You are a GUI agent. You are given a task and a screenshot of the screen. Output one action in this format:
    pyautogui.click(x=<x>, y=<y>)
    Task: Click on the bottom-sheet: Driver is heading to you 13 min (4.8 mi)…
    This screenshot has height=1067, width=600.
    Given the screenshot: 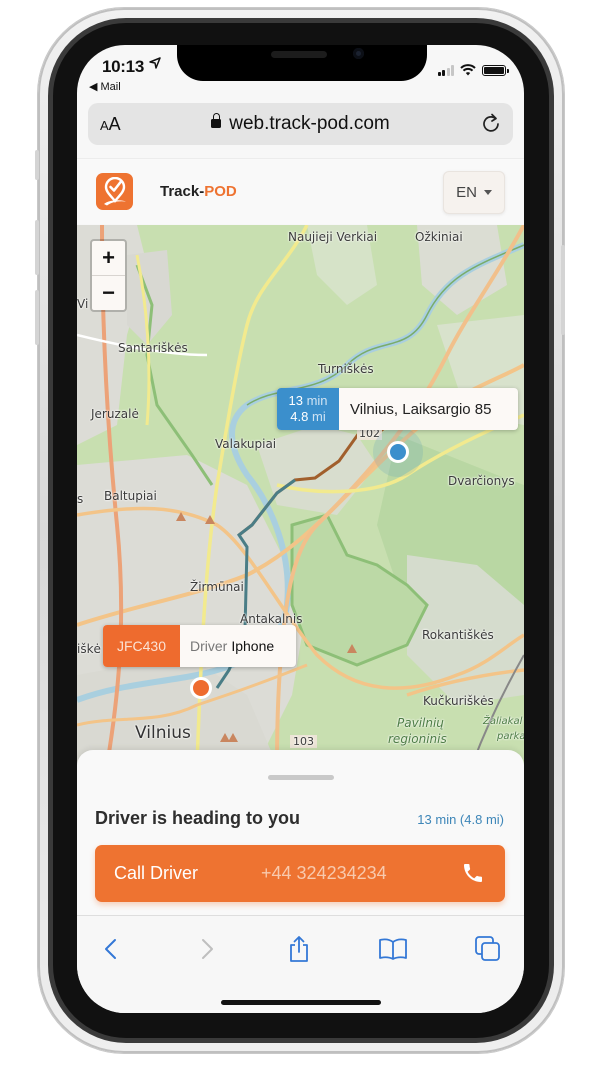 What is the action you would take?
    pyautogui.click(x=300, y=832)
    